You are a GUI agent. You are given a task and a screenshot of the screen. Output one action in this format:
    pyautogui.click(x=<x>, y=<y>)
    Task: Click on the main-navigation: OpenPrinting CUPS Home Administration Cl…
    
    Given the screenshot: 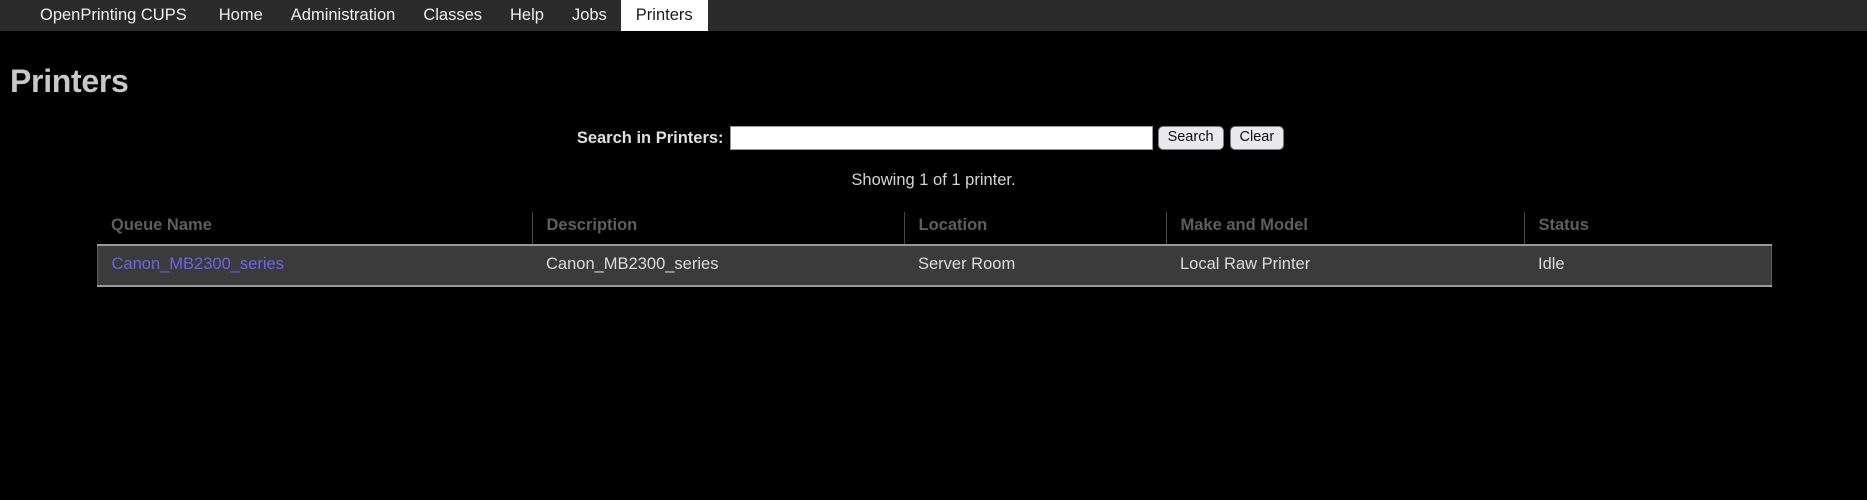 What is the action you would take?
    pyautogui.click(x=933, y=15)
    